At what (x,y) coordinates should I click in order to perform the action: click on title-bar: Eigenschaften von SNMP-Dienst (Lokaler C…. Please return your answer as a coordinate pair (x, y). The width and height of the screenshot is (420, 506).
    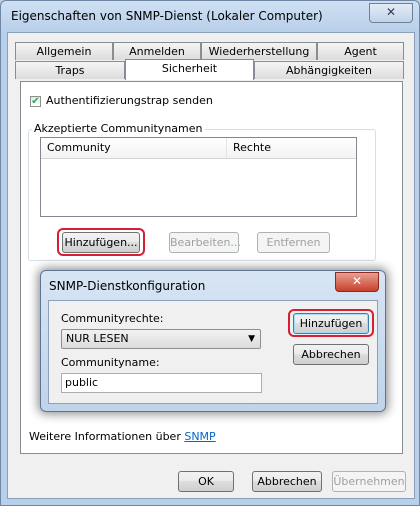
    Looking at the image, I should click on (210, 17).